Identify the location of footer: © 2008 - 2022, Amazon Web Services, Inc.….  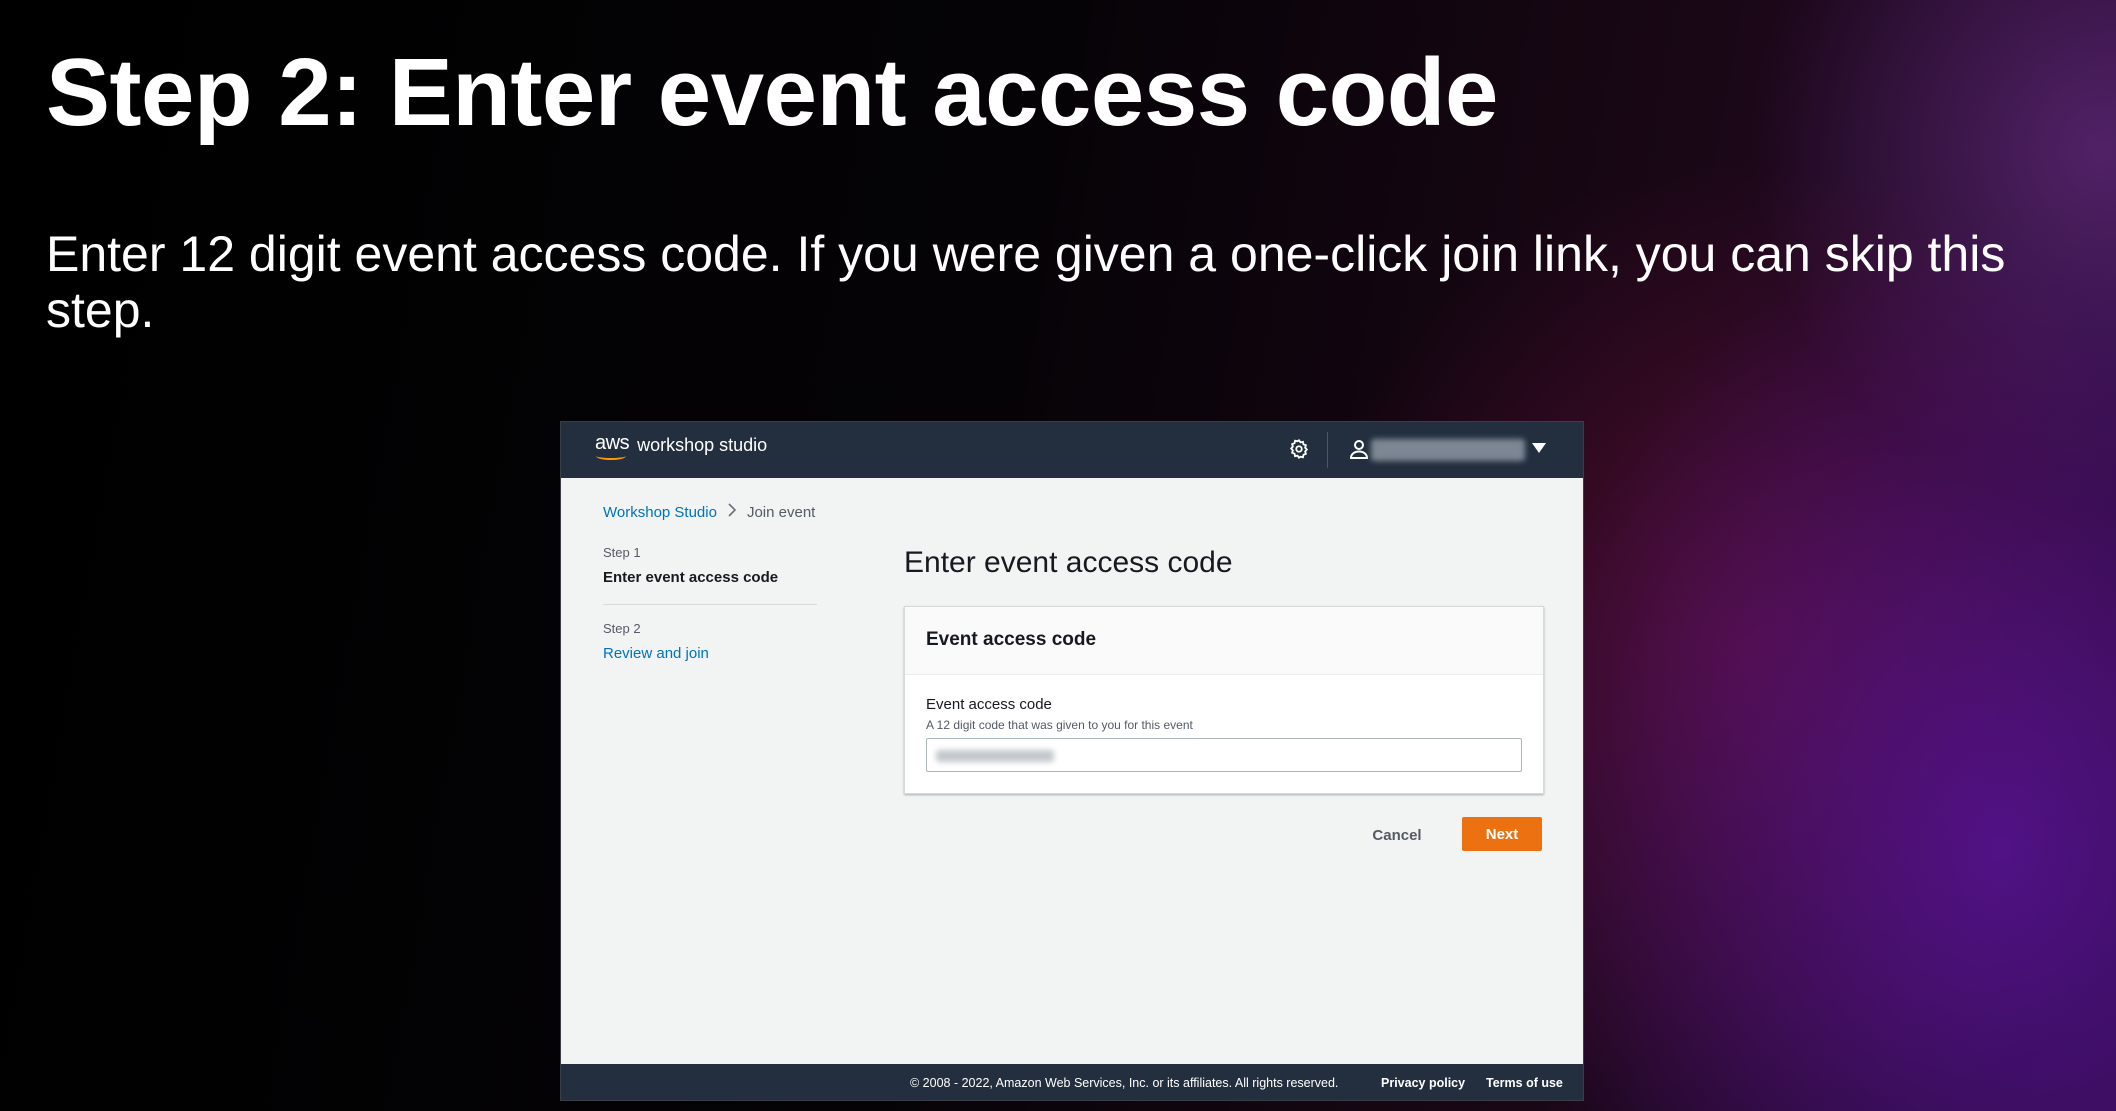
(1072, 1082).